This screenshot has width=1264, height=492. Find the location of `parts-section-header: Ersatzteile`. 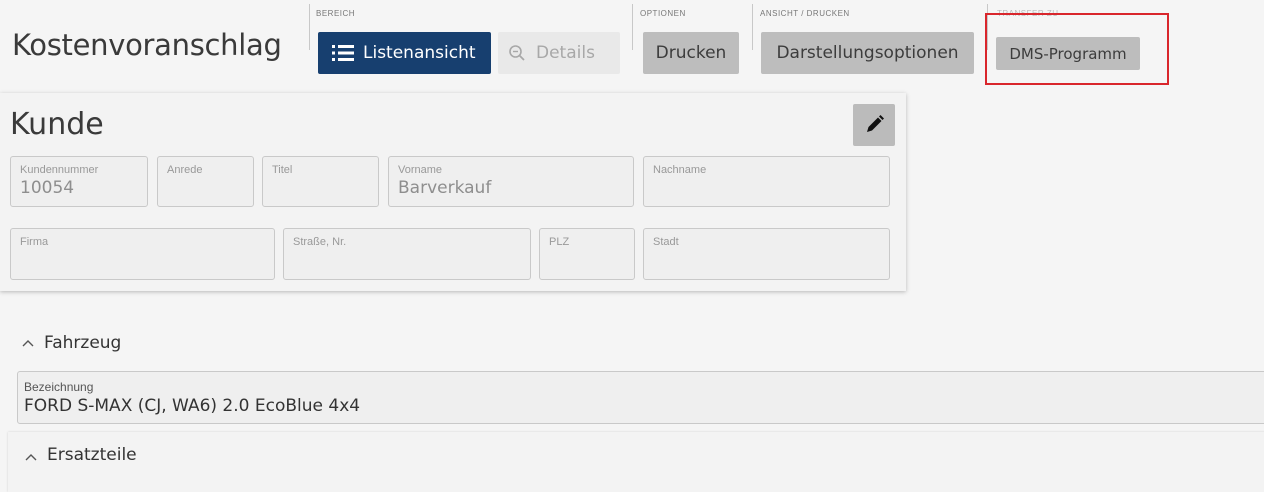

parts-section-header: Ersatzteile is located at coordinates (636, 455).